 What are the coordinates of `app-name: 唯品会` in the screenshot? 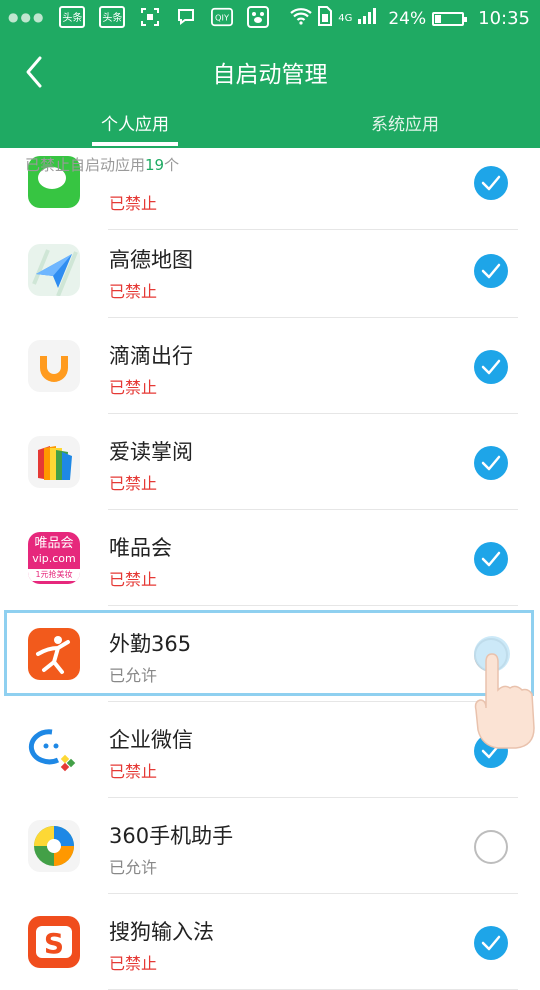 It's located at (140, 548).